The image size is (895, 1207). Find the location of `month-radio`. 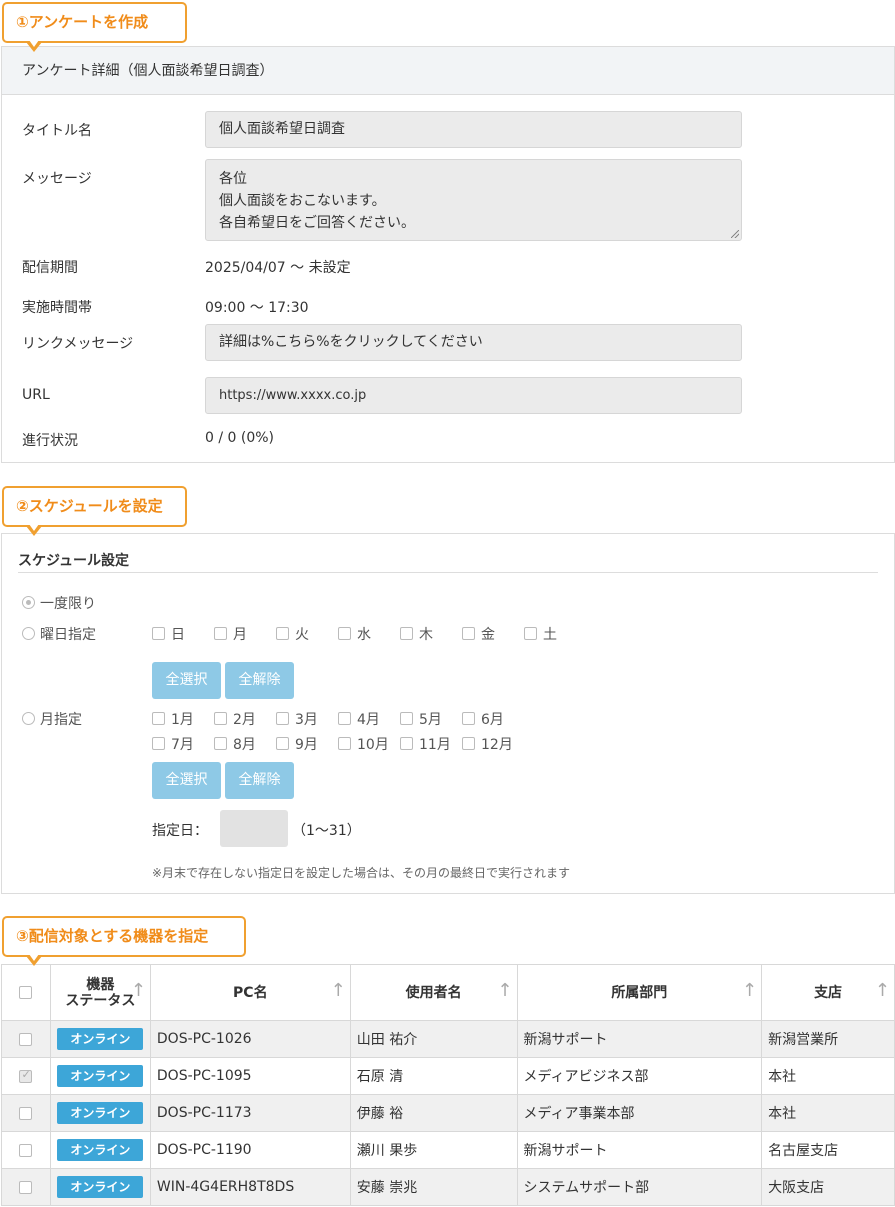

month-radio is located at coordinates (28, 718).